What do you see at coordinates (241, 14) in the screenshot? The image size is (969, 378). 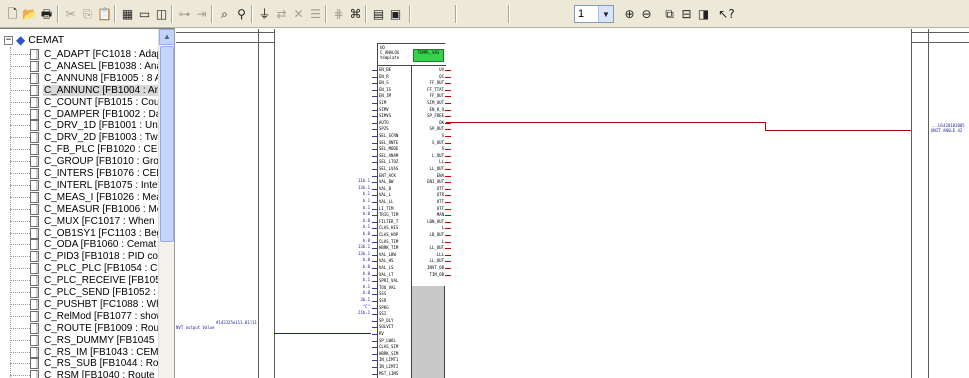 I see `binoculars-icon: ⚲` at bounding box center [241, 14].